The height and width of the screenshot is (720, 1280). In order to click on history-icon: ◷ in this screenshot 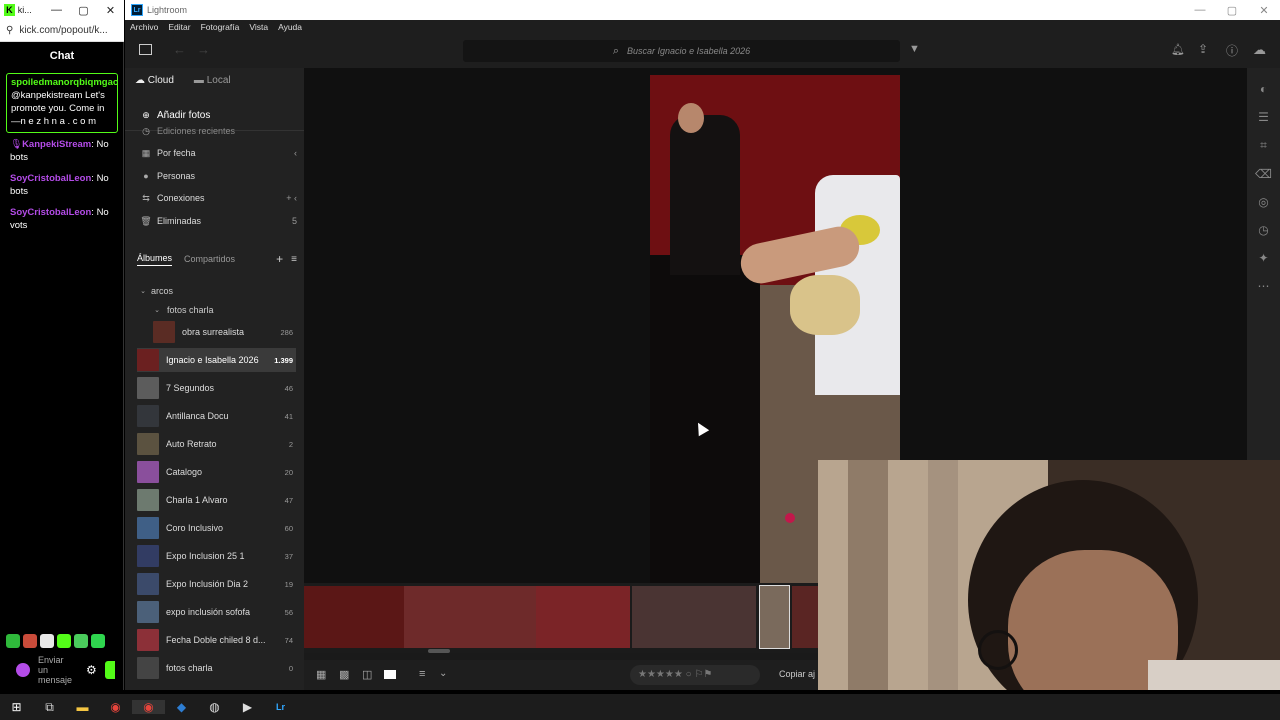, I will do `click(1263, 230)`.